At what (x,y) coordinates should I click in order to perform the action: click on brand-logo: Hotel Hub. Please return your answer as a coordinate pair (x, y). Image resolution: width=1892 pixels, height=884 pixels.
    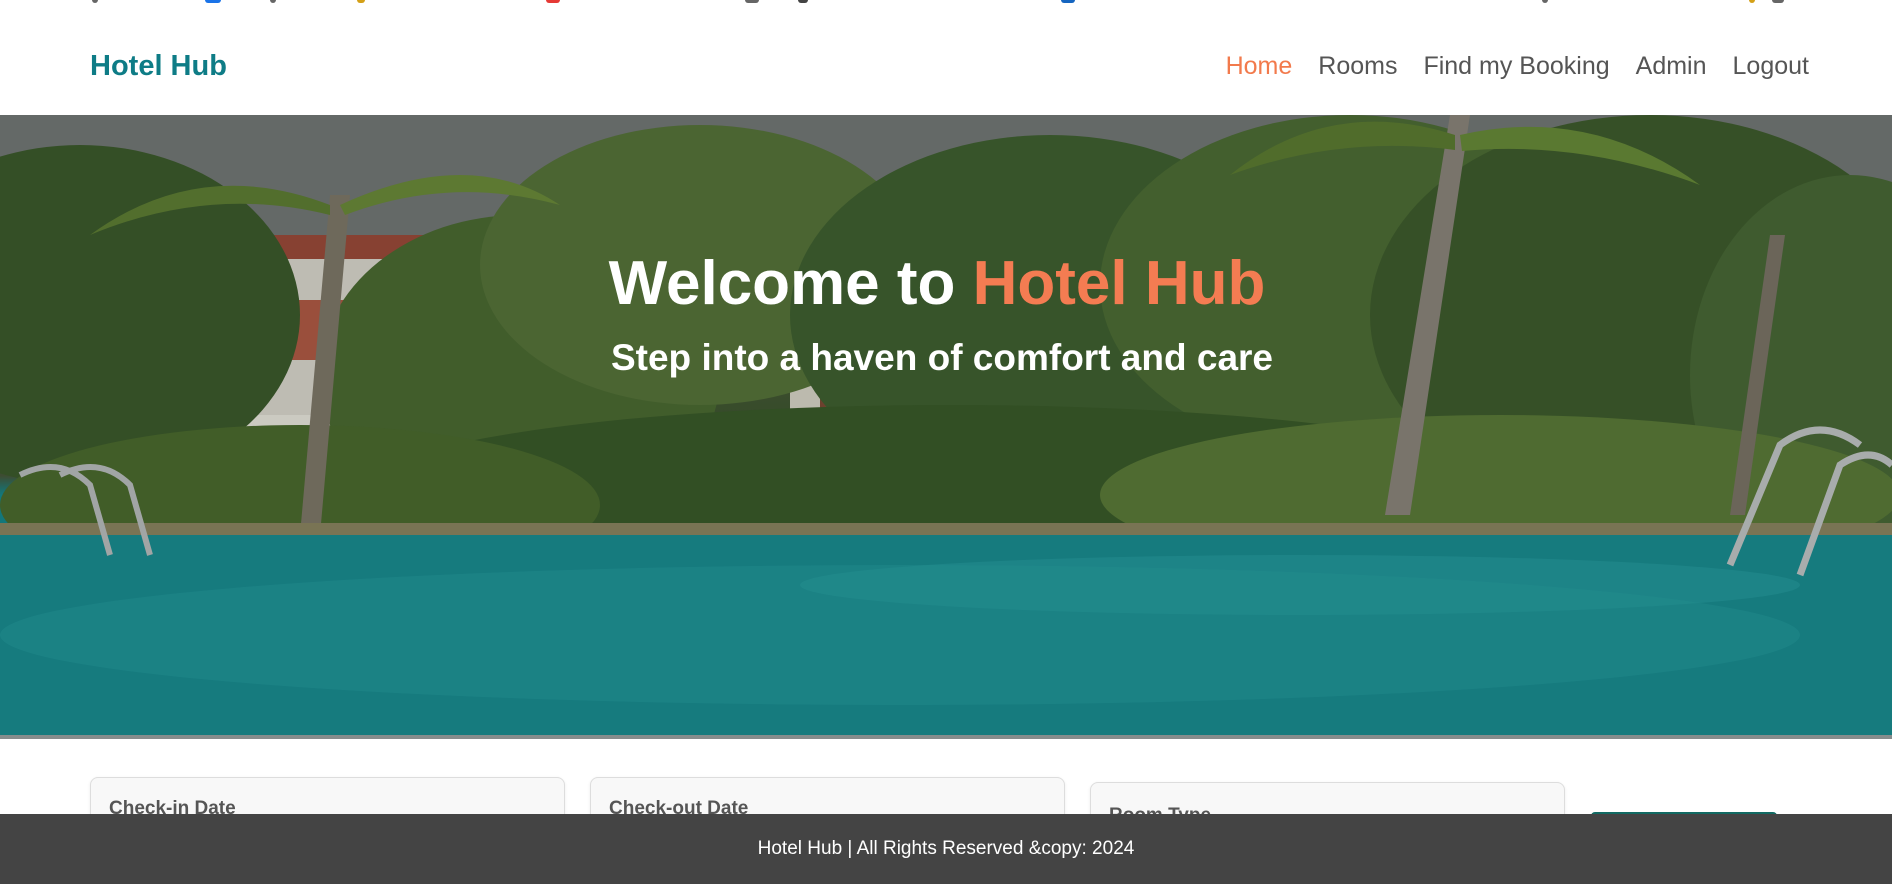
    Looking at the image, I should click on (158, 66).